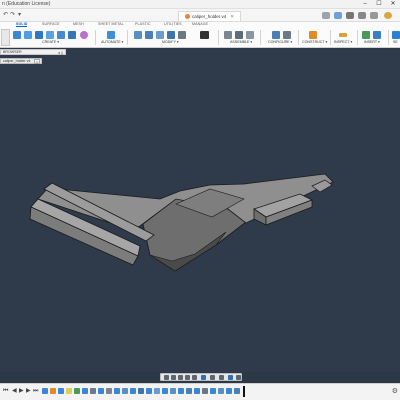 Image resolution: width=400 pixels, height=400 pixels. Describe the element at coordinates (173, 24) in the screenshot. I see `tab-utilities: UTILITIES` at that location.